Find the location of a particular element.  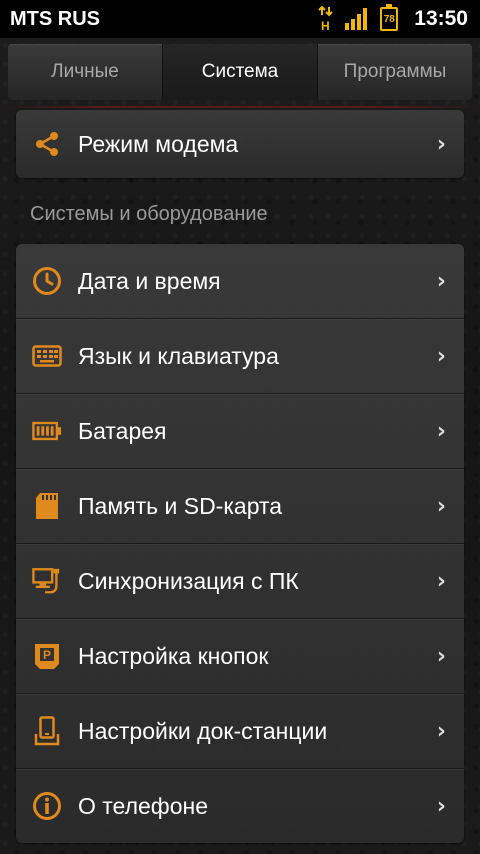

battery-level: 78 is located at coordinates (389, 19).